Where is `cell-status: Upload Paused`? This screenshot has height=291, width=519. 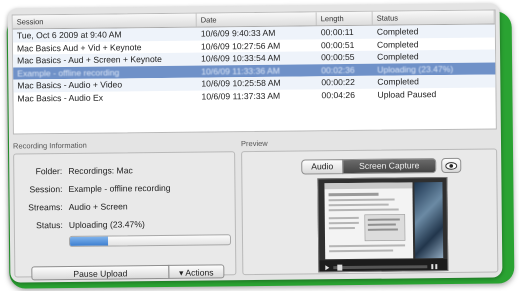 cell-status: Upload Paused is located at coordinates (407, 94).